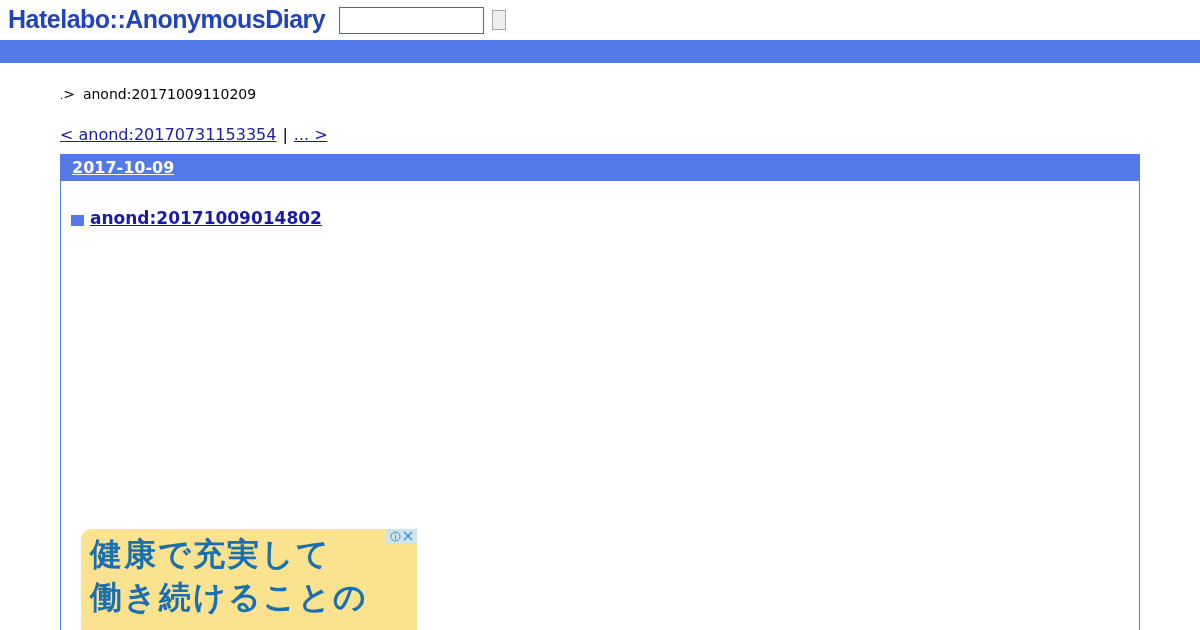  I want to click on site-logo: Hatelabo::AnonymousDiary, so click(167, 20).